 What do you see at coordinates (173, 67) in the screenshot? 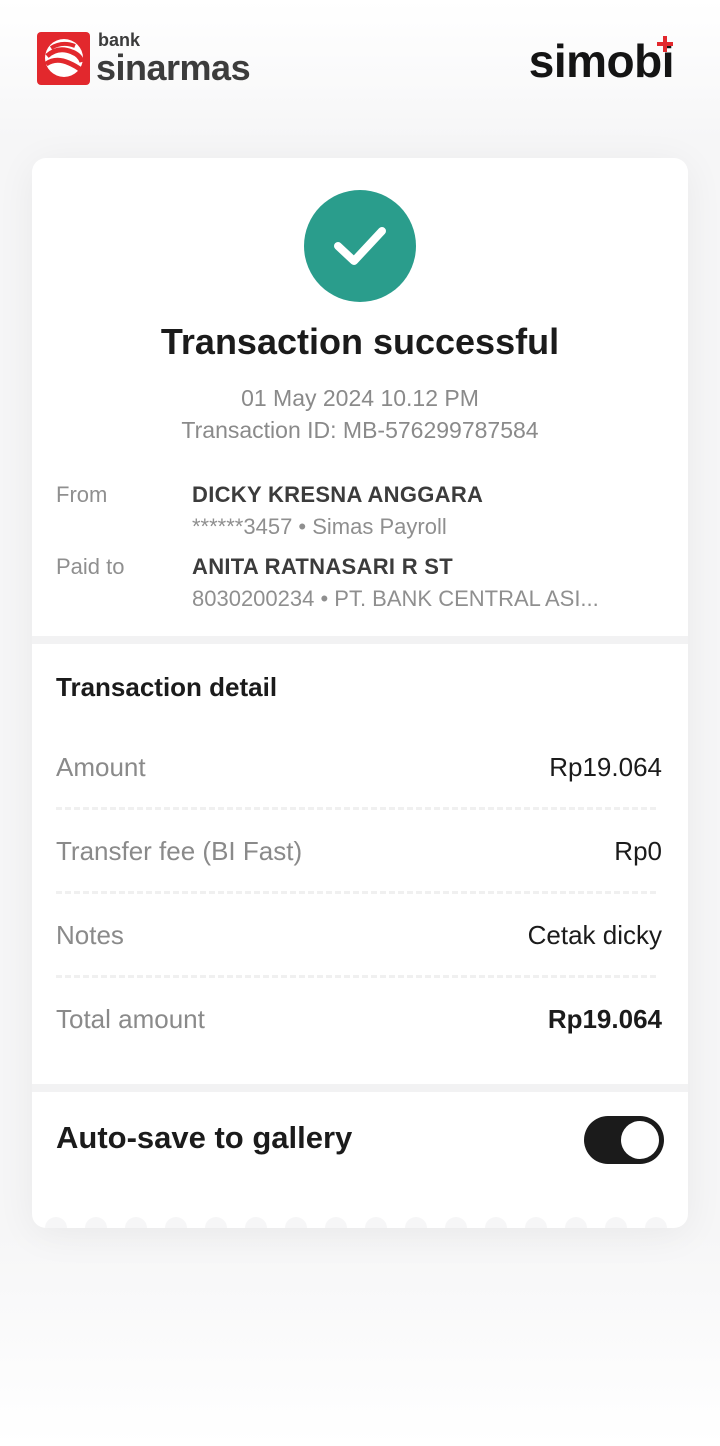
I see `bank-logo-name: sinarmas` at bounding box center [173, 67].